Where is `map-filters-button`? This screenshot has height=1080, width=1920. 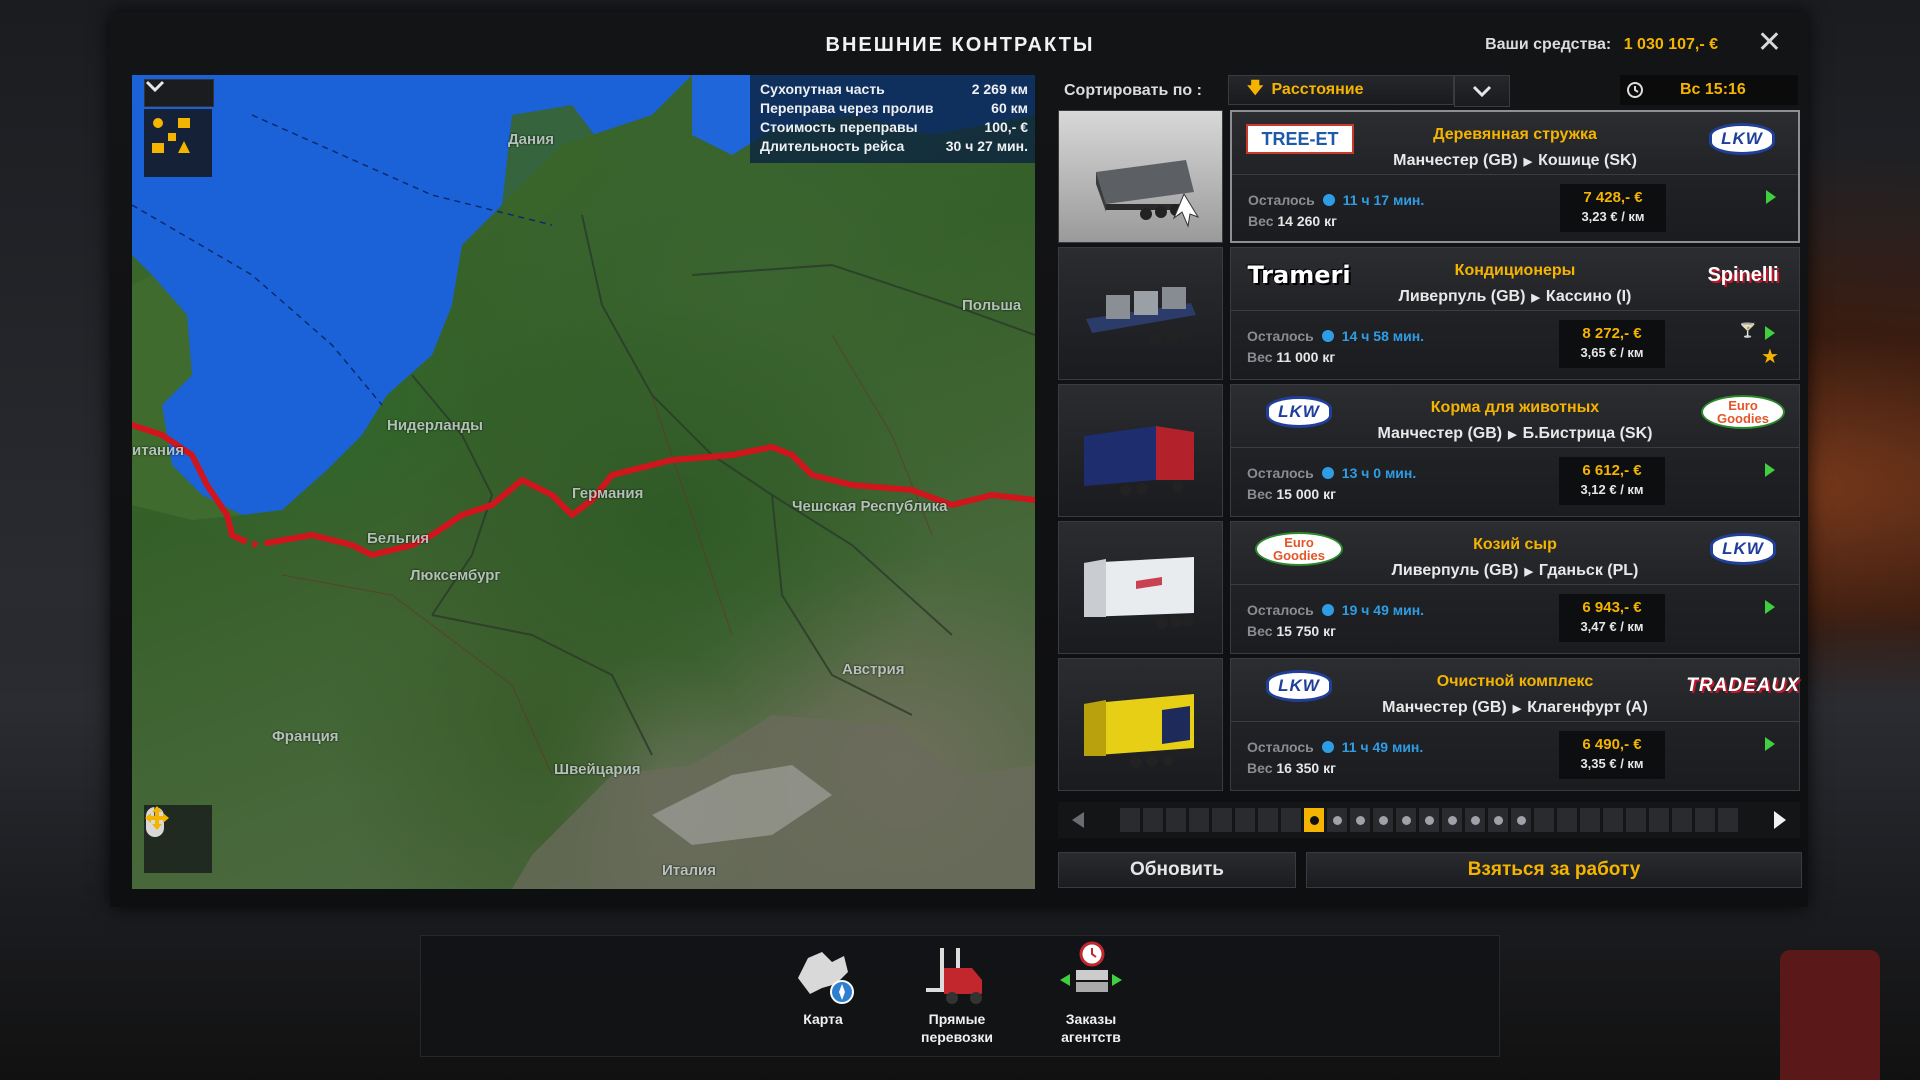 map-filters-button is located at coordinates (178, 143).